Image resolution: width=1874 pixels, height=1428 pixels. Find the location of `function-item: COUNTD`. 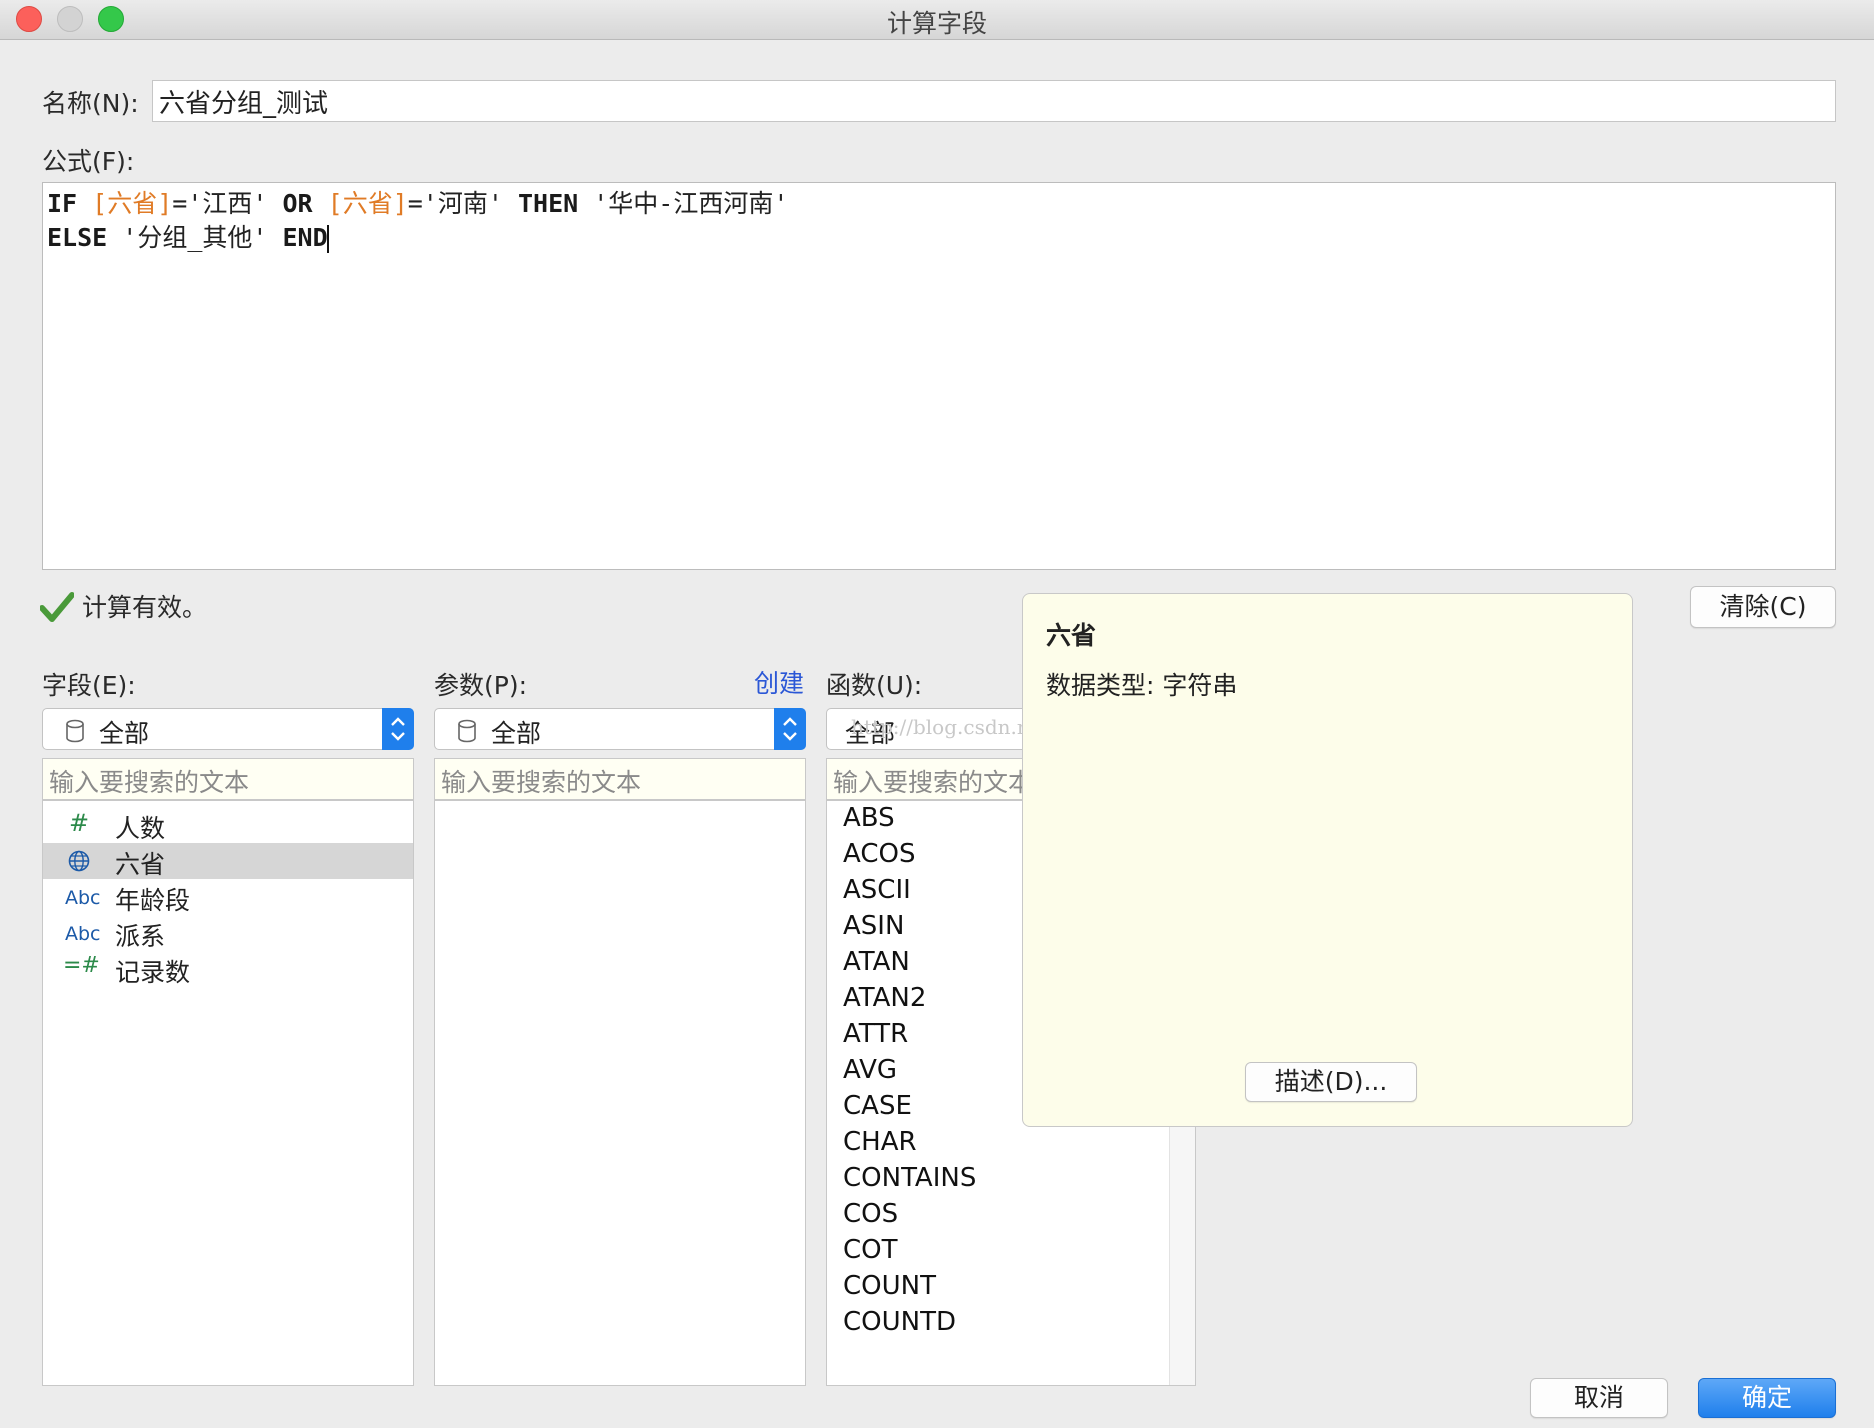

function-item: COUNTD is located at coordinates (899, 1322).